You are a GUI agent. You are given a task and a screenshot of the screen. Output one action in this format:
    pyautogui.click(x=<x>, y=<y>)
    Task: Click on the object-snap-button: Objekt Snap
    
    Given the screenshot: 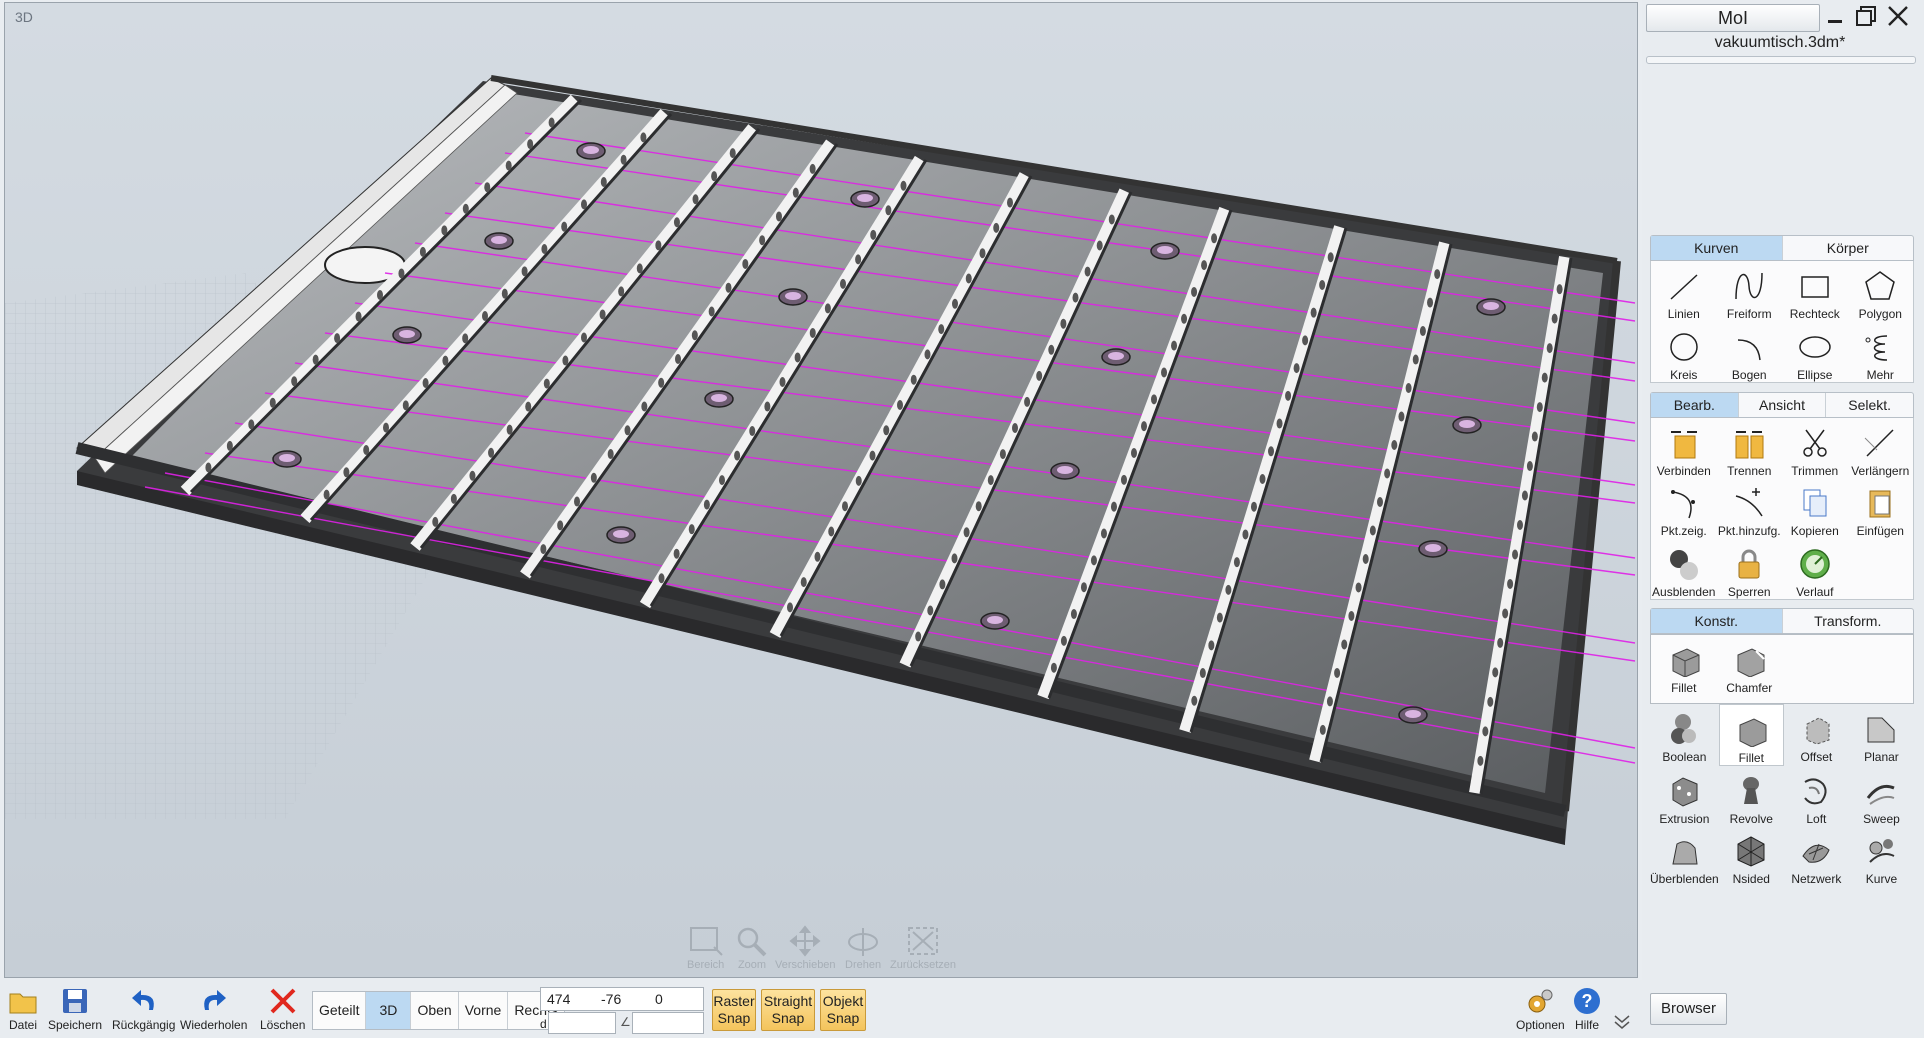 What is the action you would take?
    pyautogui.click(x=843, y=1010)
    